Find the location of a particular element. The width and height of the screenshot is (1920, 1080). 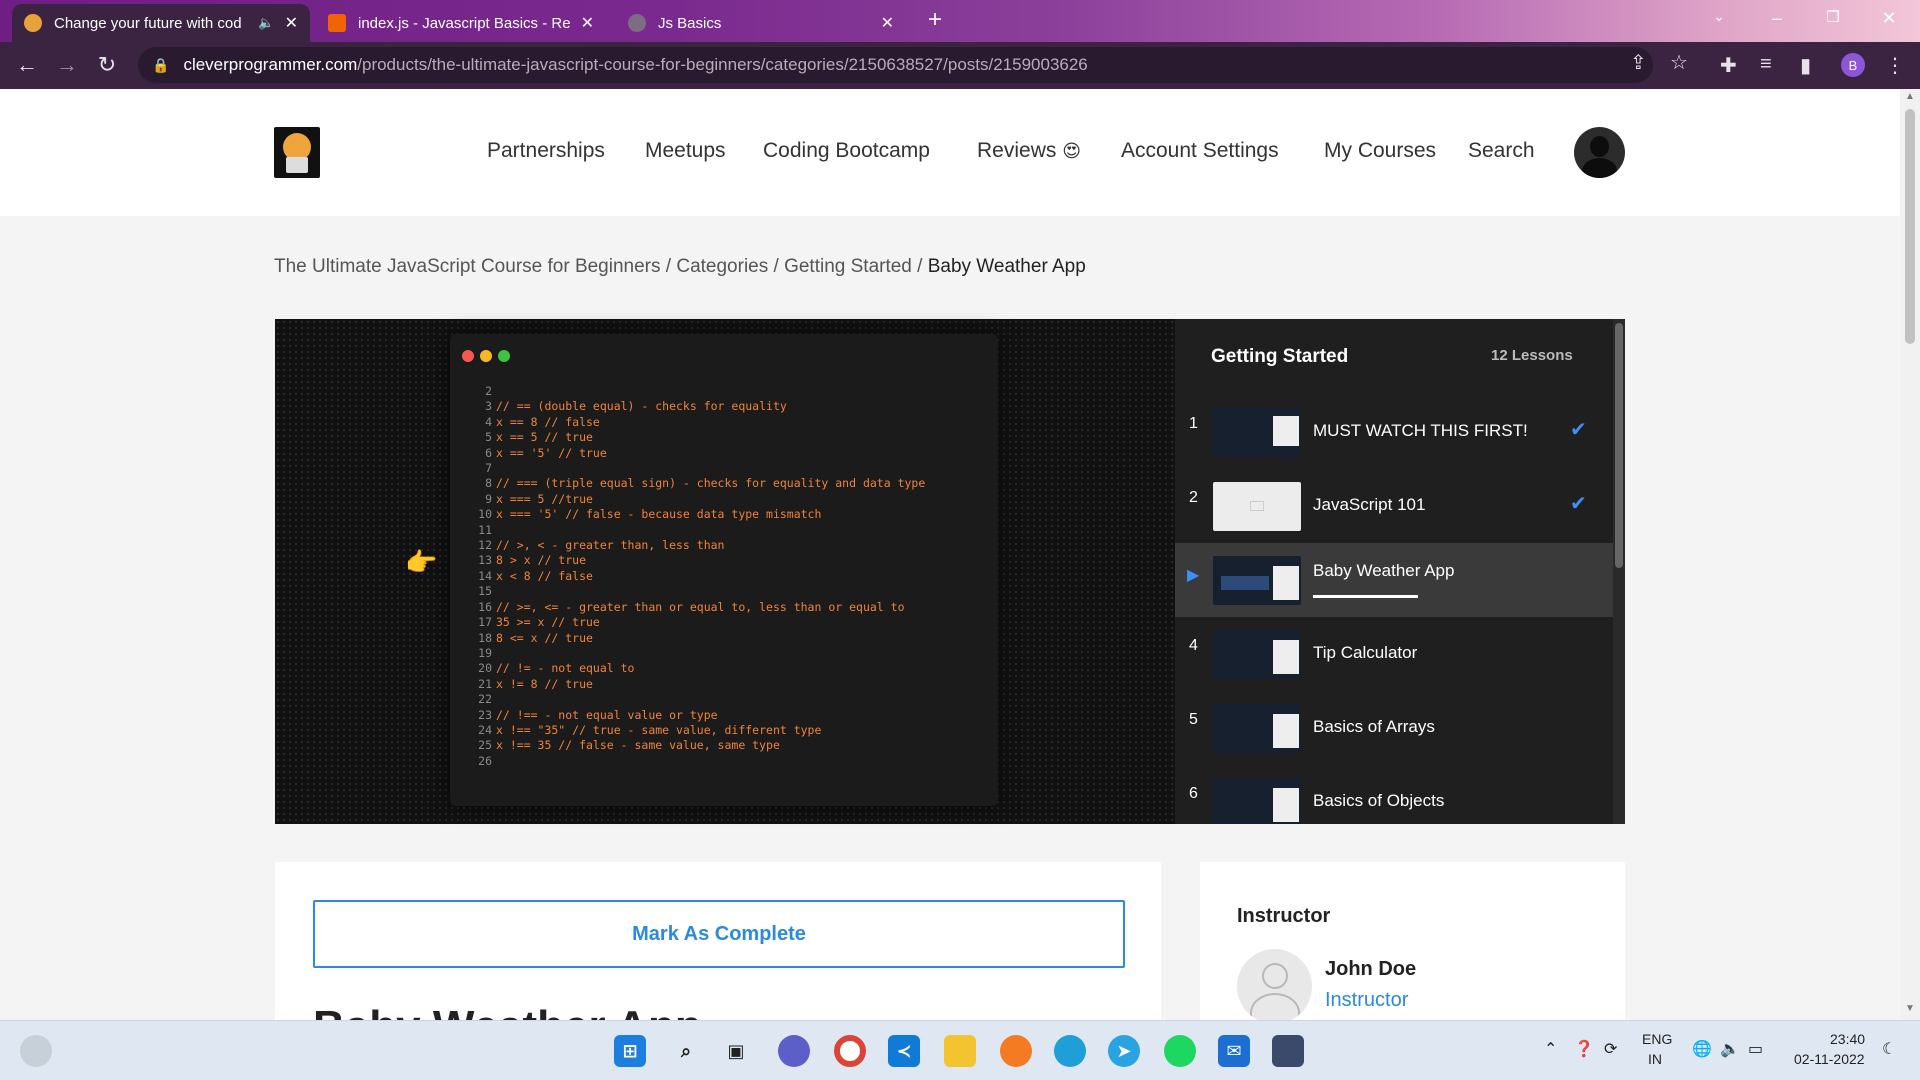

bookmark-star-icon: ☆ is located at coordinates (1679, 62).